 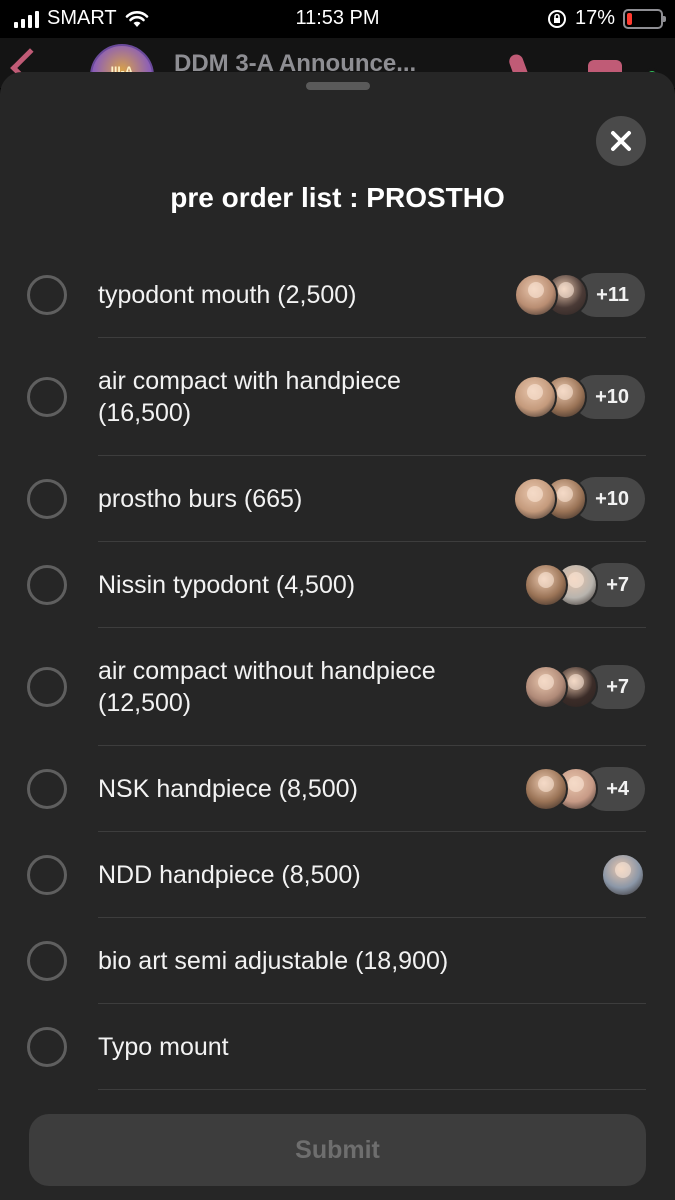 I want to click on battery-percent: 17%, so click(x=594, y=18).